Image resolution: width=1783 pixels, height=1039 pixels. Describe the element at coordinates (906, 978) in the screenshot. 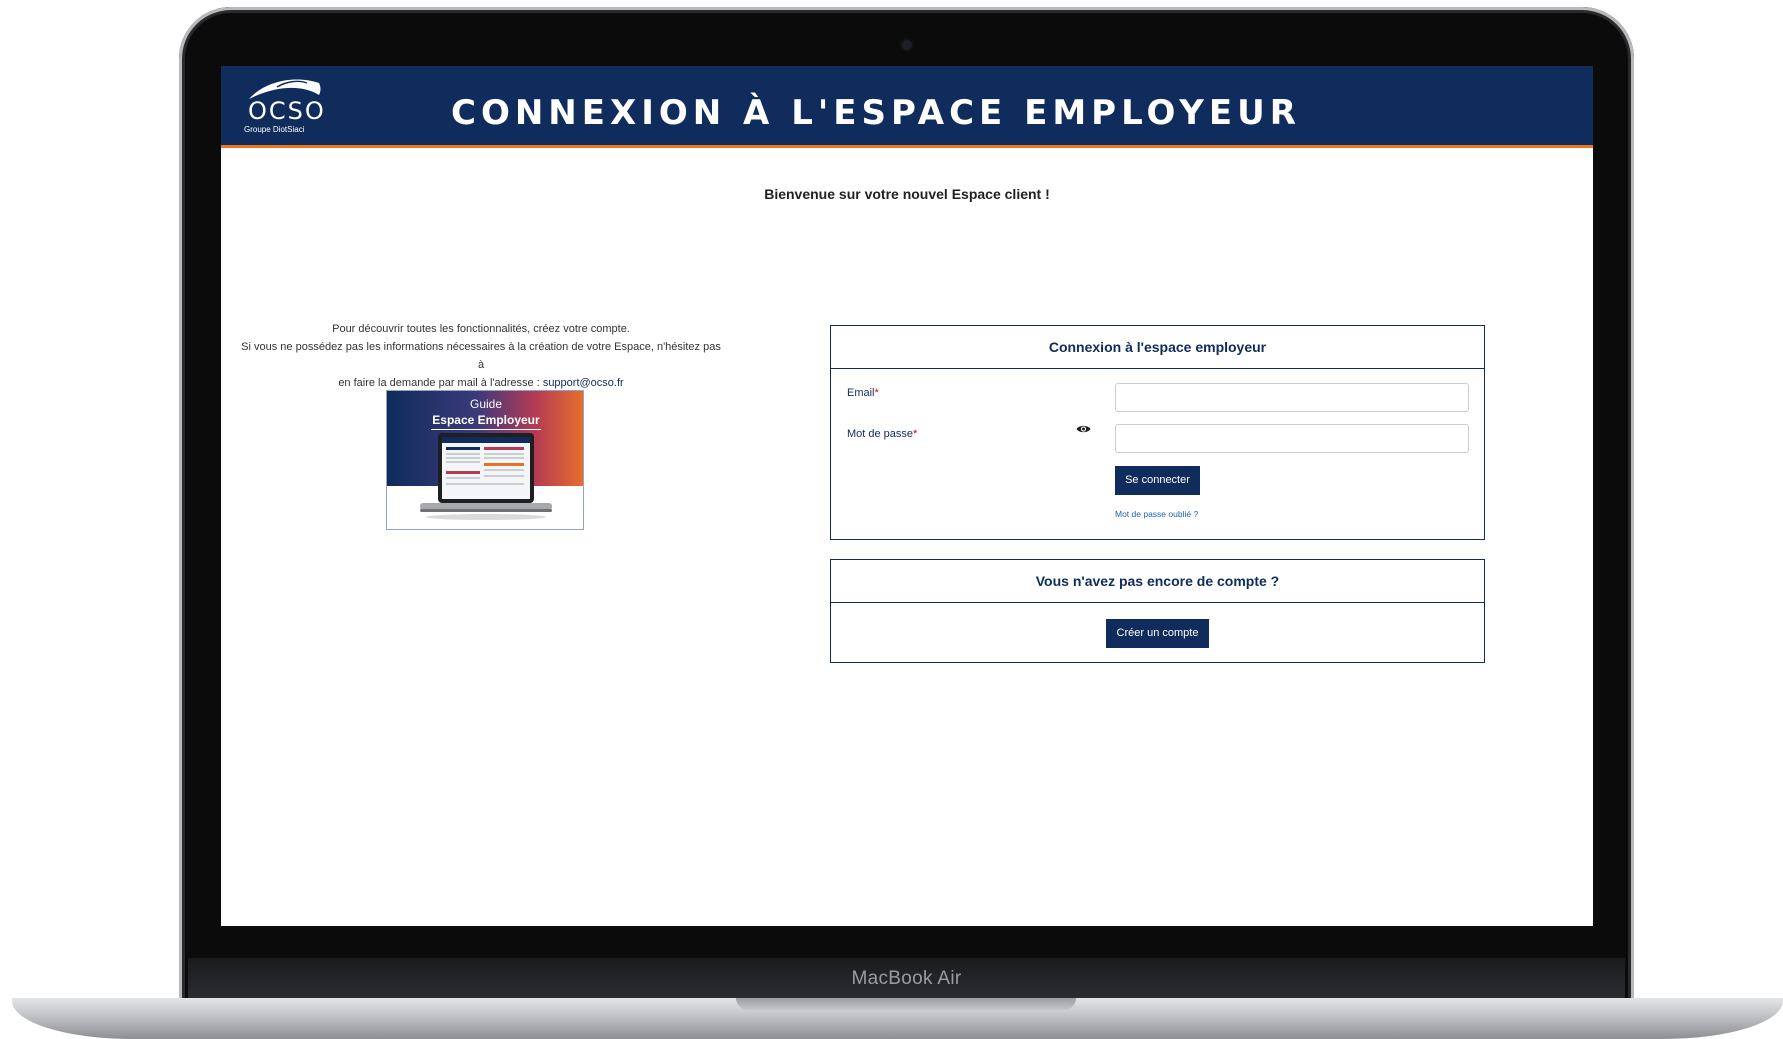

I see `device-label: MacBook Air` at that location.